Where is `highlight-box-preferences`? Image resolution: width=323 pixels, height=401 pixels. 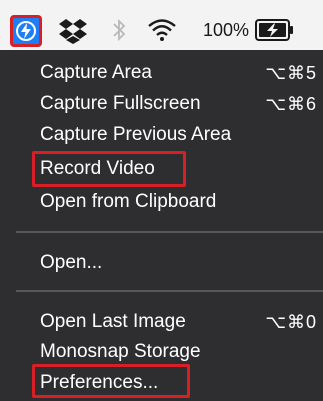
highlight-box-preferences is located at coordinates (111, 381).